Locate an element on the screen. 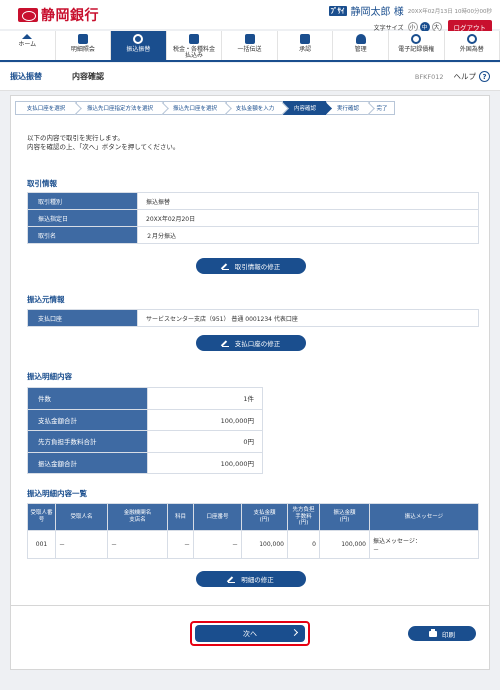 This screenshot has width=500, height=690. nav-item-e-bond: 電子記録債権 is located at coordinates (417, 45).